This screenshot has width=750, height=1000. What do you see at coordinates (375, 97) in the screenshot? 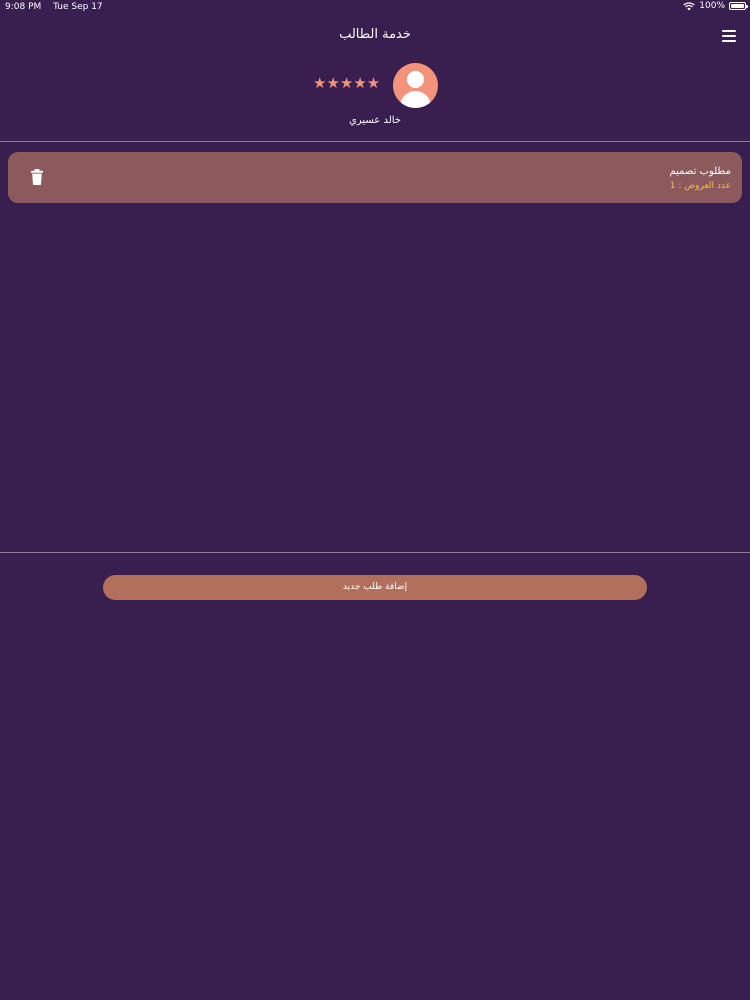
I see `profile-header: ★★★★★ خالد عسيري` at bounding box center [375, 97].